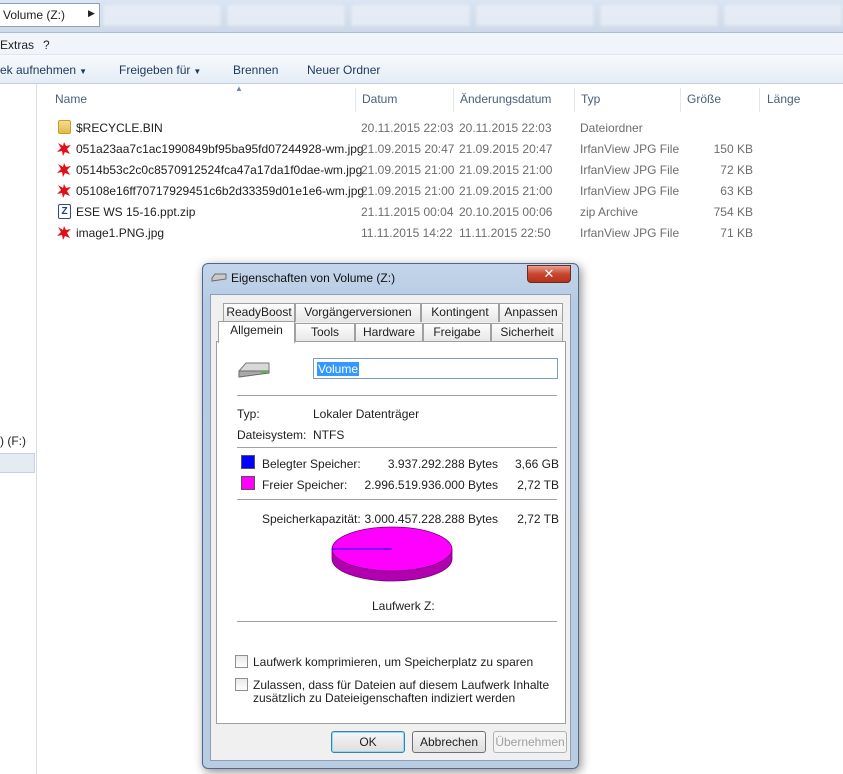 The height and width of the screenshot is (774, 843). What do you see at coordinates (343, 70) in the screenshot?
I see `new-folder-button: Neuer Ordner` at bounding box center [343, 70].